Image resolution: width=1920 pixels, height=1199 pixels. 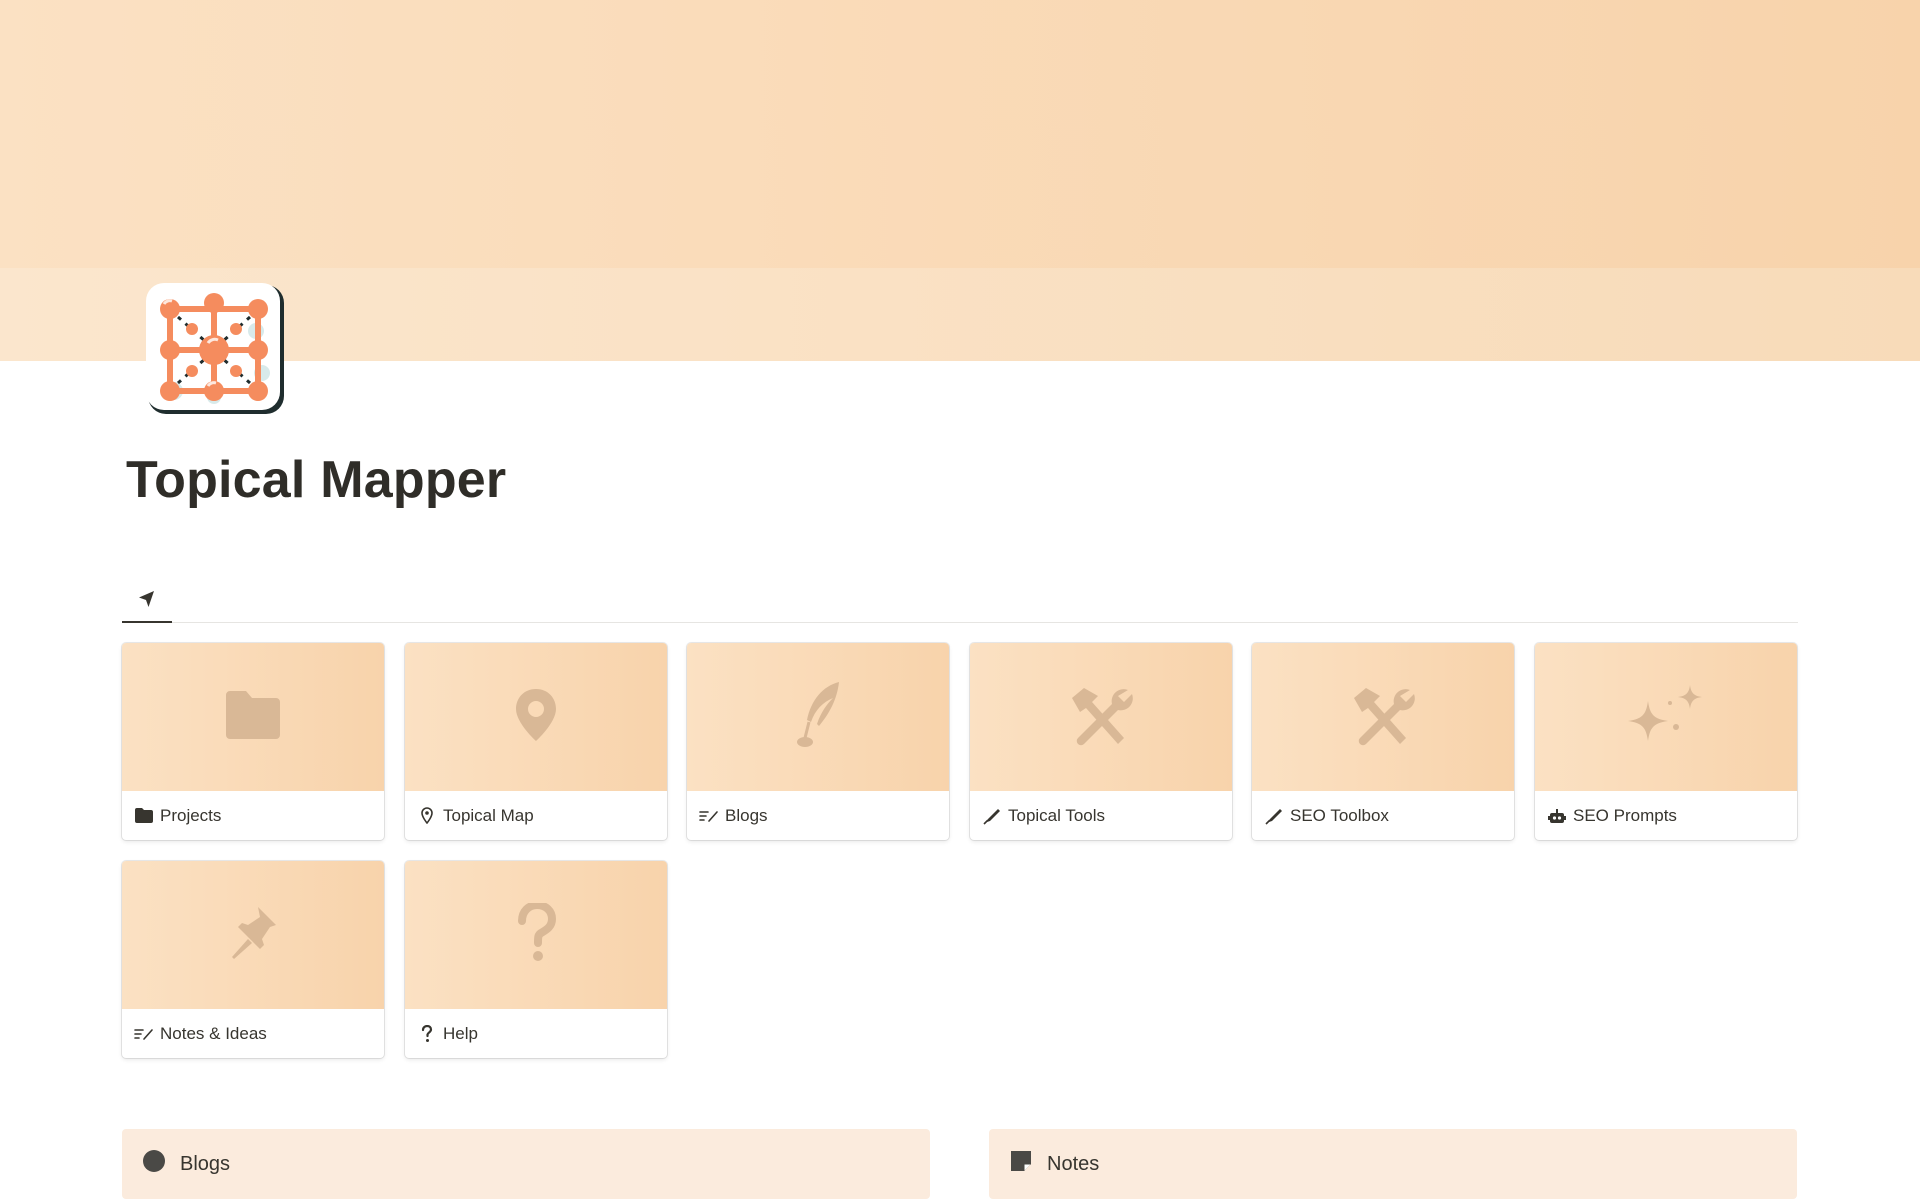 I want to click on card-label: Notes & Ideas, so click(x=253, y=1033).